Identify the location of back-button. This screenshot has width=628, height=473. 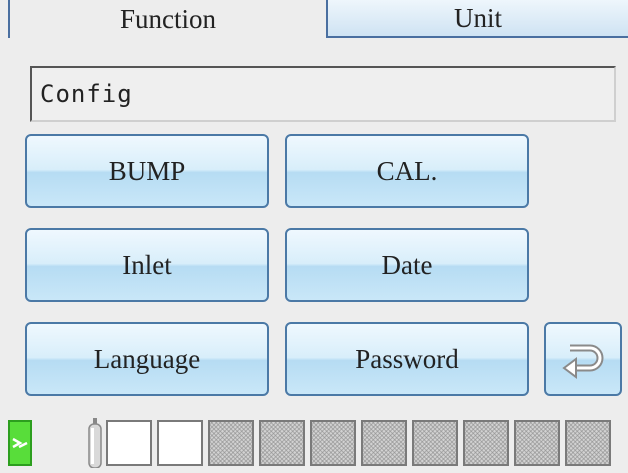
(583, 359).